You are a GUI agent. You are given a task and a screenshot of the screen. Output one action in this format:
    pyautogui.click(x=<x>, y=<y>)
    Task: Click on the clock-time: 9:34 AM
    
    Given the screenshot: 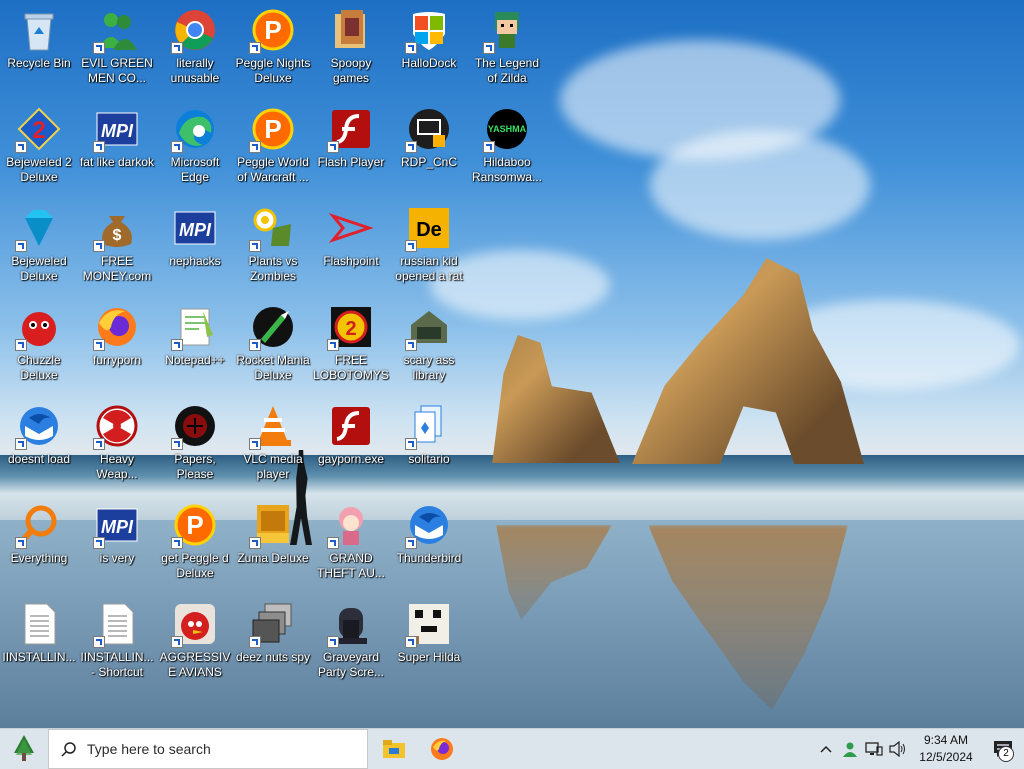 What is the action you would take?
    pyautogui.click(x=946, y=740)
    